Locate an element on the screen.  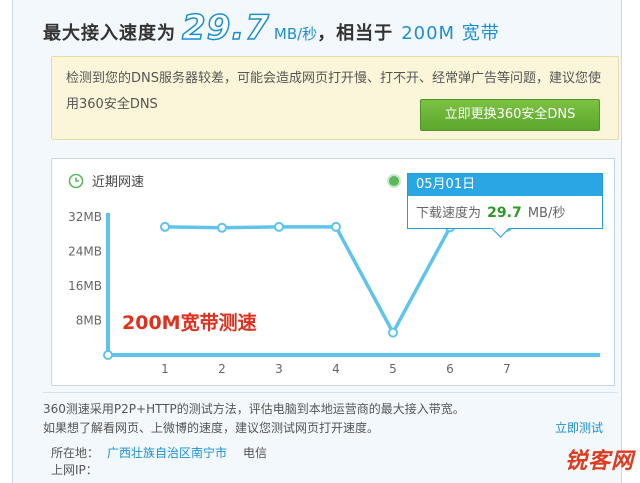
location-info: 所在地： 广西壮族自治区南宁市 电信 上网IP： is located at coordinates (159, 462).